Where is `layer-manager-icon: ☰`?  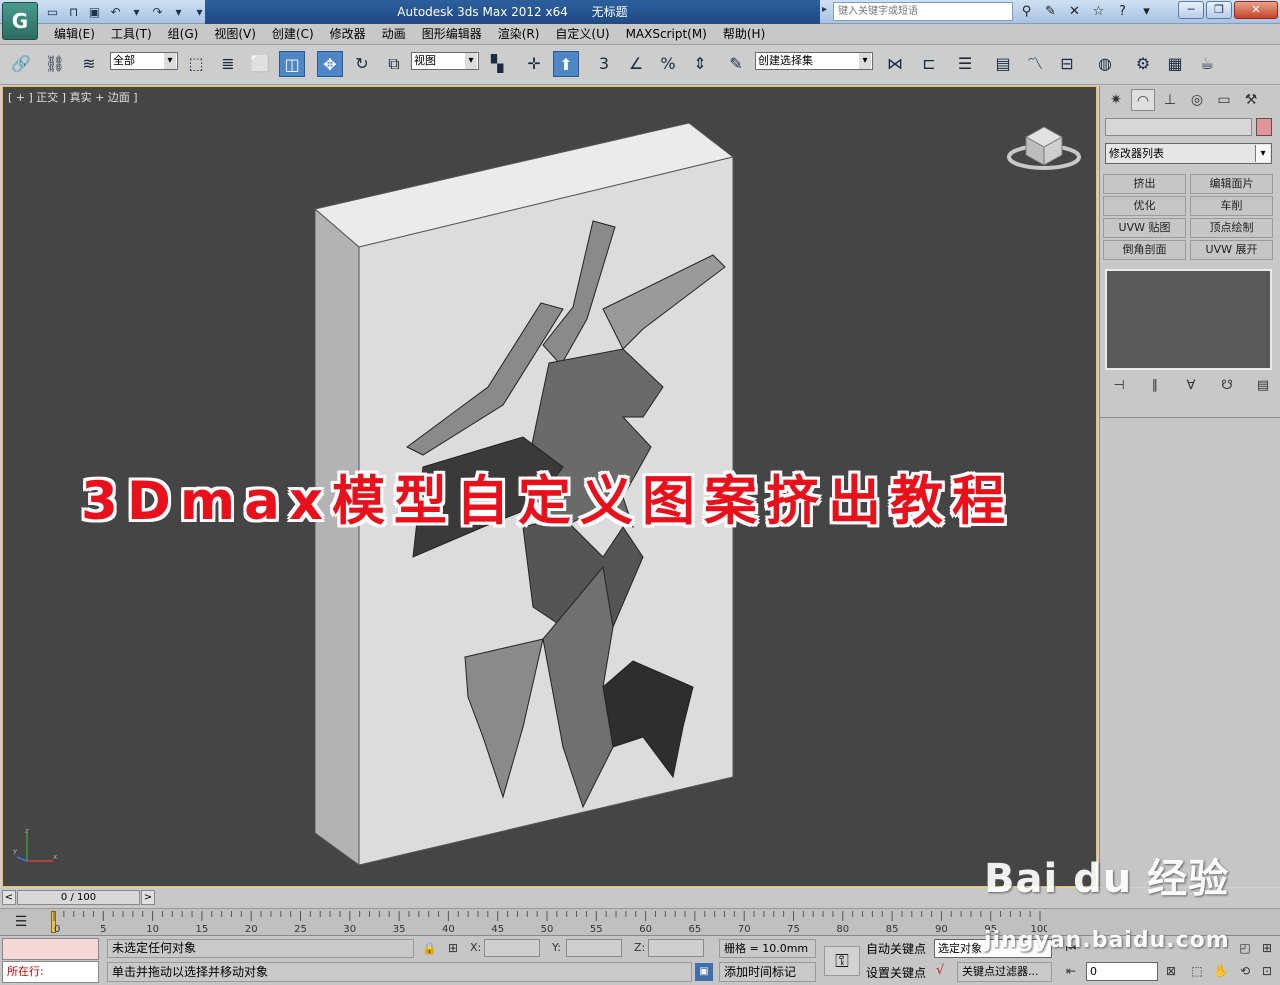
layer-manager-icon: ☰ is located at coordinates (965, 64).